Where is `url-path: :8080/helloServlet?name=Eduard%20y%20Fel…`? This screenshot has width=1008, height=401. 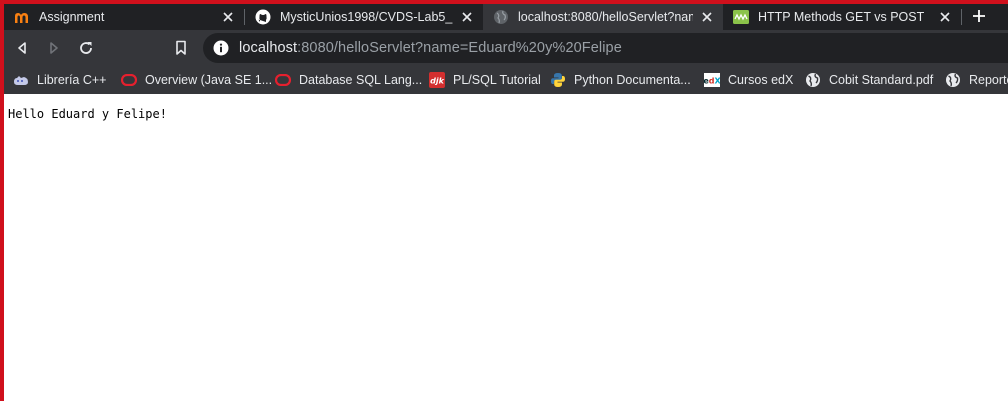 url-path: :8080/helloServlet?name=Eduard%20y%20Fel… is located at coordinates (459, 48).